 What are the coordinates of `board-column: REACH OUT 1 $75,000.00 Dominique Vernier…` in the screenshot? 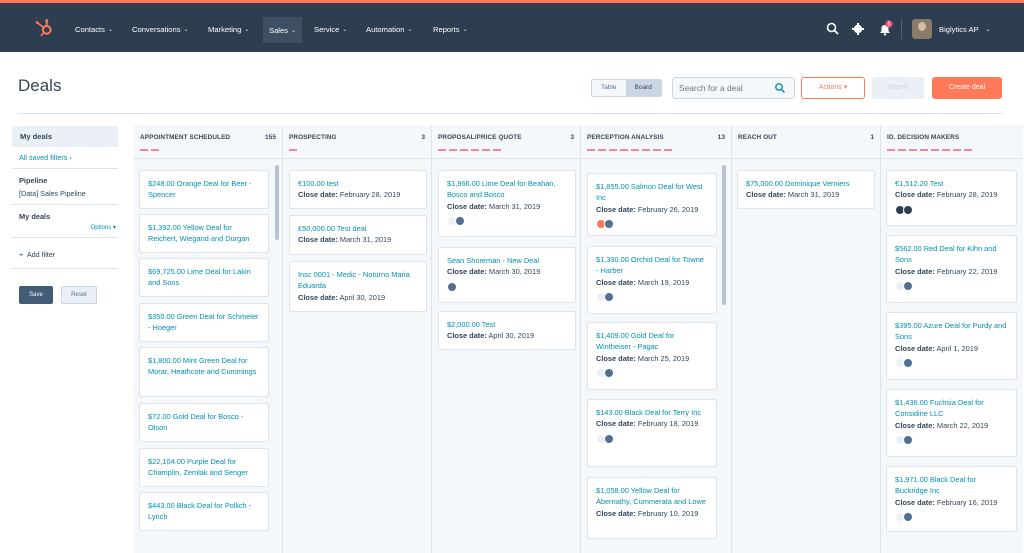 It's located at (806, 339).